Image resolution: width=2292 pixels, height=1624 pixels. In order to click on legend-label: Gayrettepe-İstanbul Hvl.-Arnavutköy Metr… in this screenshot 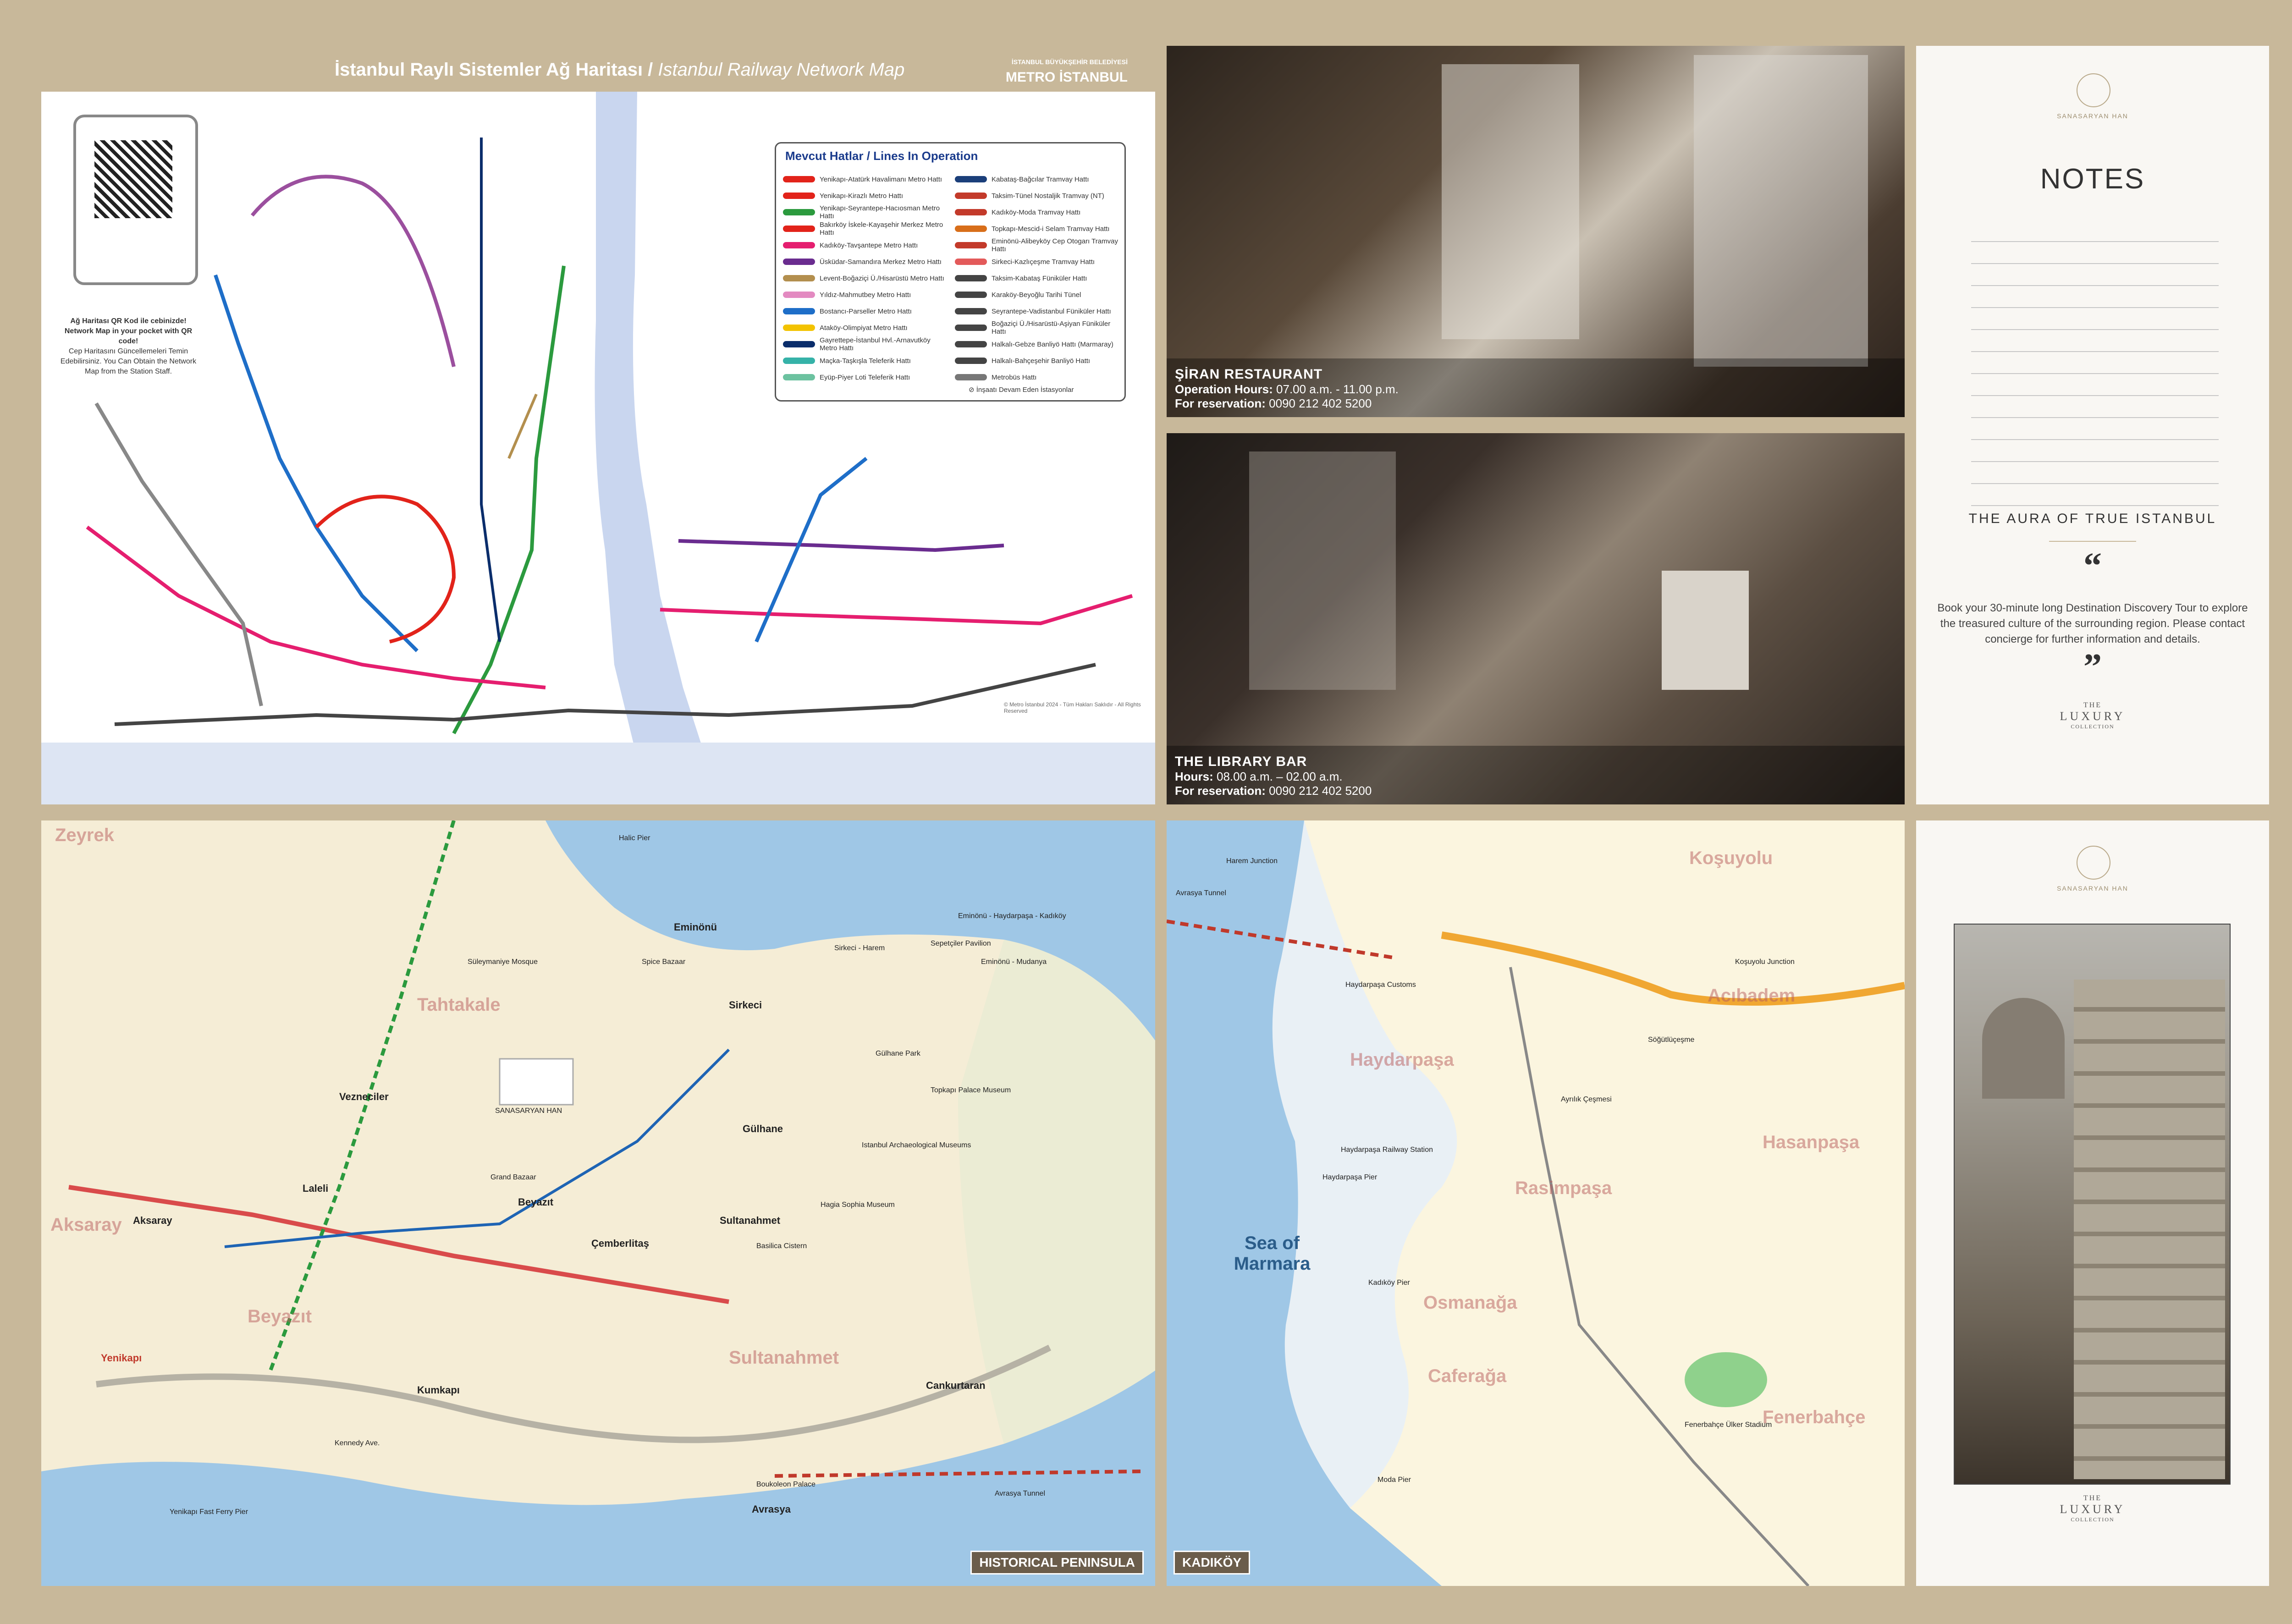, I will do `click(875, 344)`.